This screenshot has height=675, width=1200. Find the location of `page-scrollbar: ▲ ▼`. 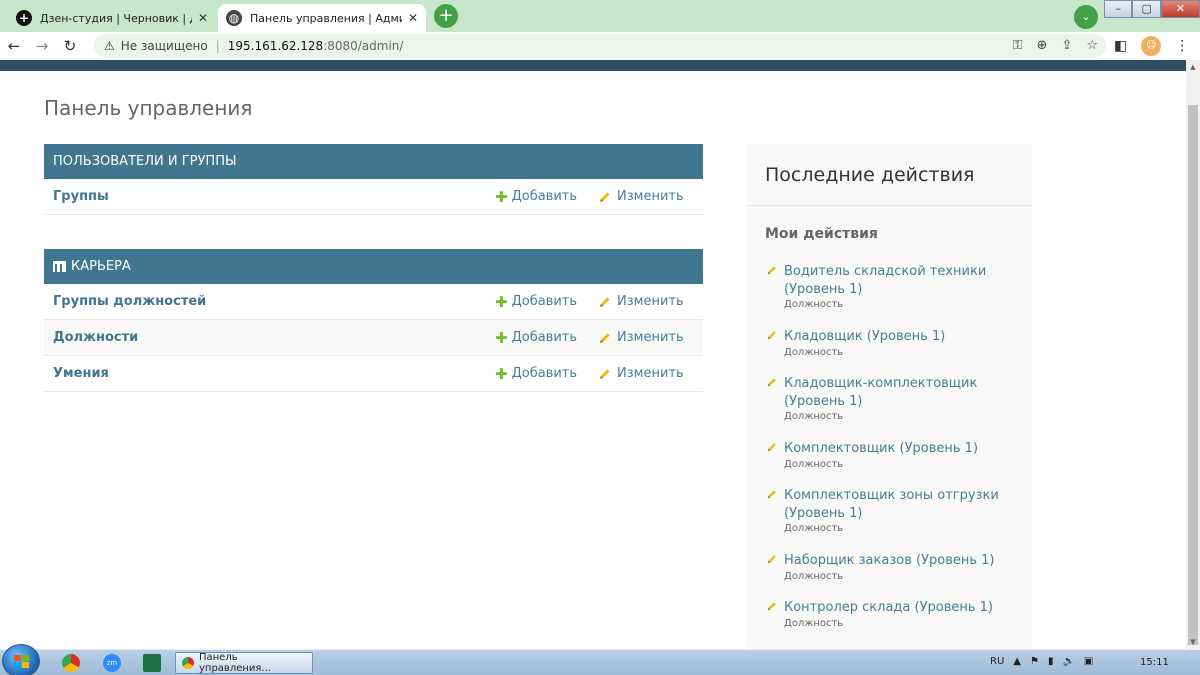

page-scrollbar: ▲ ▼ is located at coordinates (1193, 354).